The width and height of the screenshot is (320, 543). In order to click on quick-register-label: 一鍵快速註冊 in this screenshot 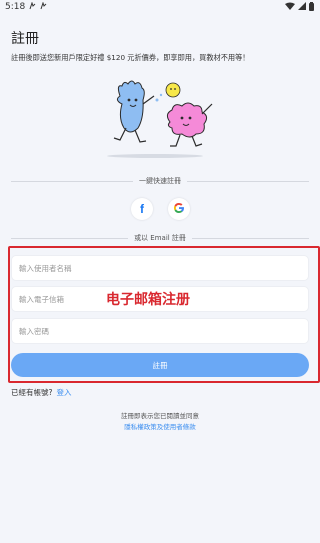, I will do `click(160, 181)`.